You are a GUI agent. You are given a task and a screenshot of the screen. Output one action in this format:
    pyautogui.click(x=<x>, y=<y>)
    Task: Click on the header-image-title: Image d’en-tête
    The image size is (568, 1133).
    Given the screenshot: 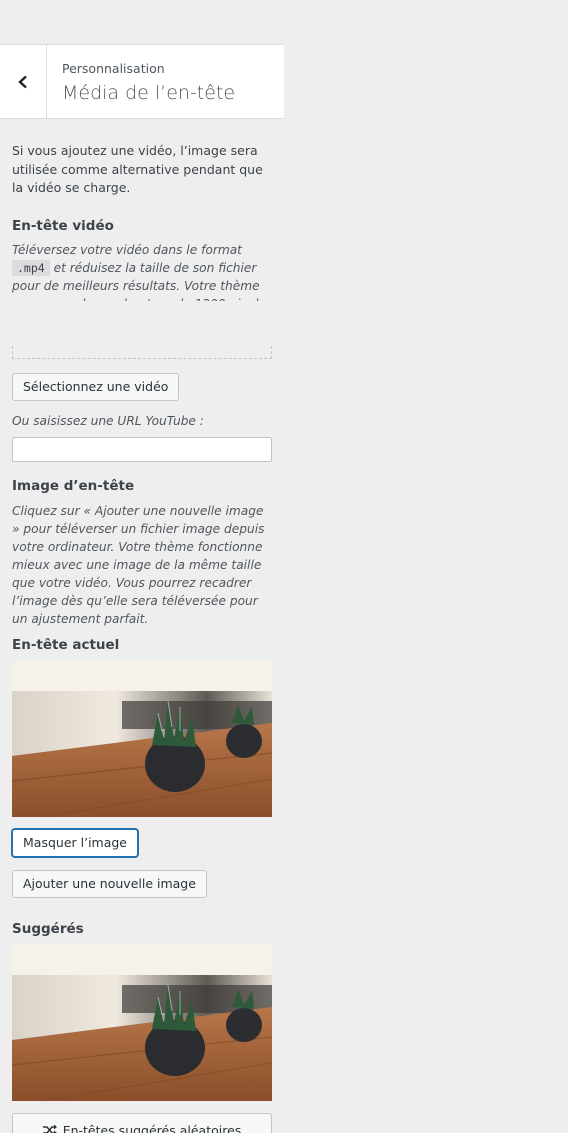 What is the action you would take?
    pyautogui.click(x=73, y=486)
    